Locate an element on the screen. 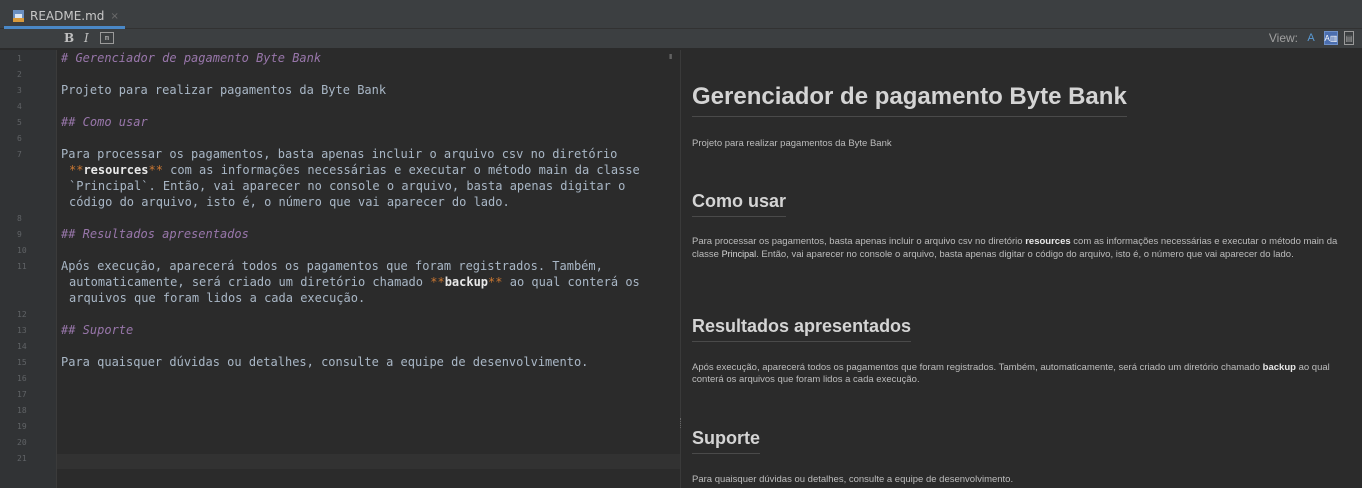 This screenshot has height=488, width=1362. line-number: 9 is located at coordinates (19, 234).